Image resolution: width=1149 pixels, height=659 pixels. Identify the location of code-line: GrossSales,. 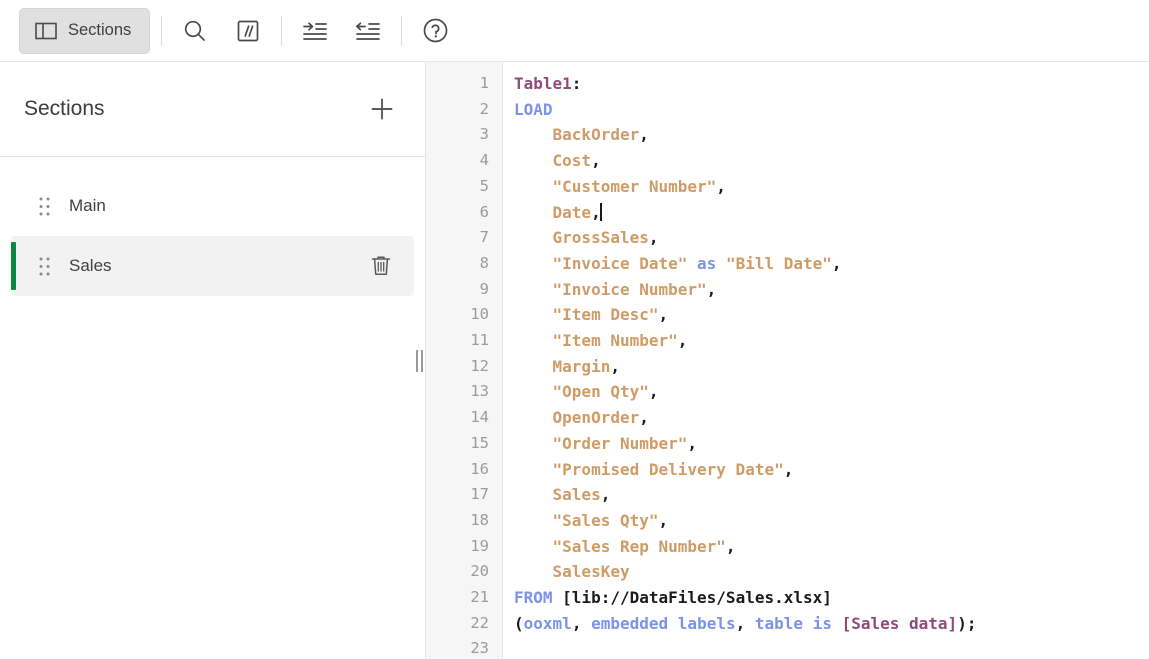
(605, 238).